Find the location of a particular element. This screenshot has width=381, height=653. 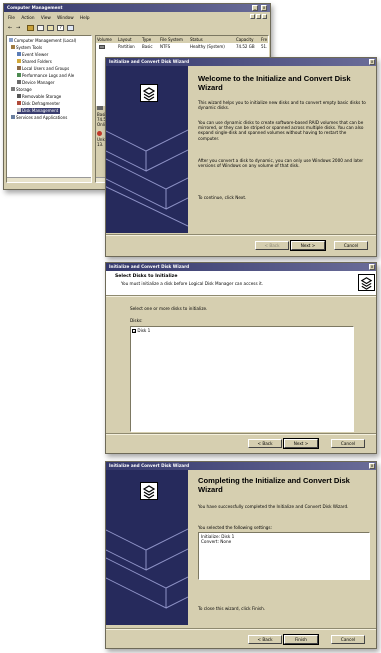

tree-item-event-viewer: Event Viewer is located at coordinates (32, 55).